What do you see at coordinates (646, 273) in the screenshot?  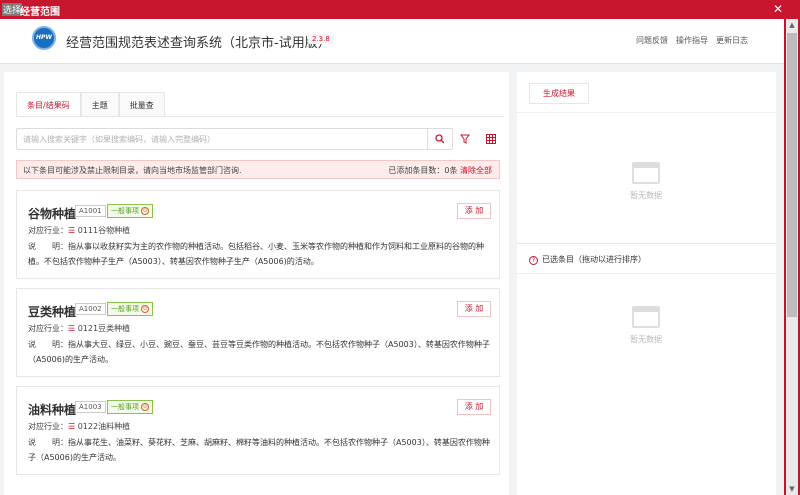 I see `selected-divider` at bounding box center [646, 273].